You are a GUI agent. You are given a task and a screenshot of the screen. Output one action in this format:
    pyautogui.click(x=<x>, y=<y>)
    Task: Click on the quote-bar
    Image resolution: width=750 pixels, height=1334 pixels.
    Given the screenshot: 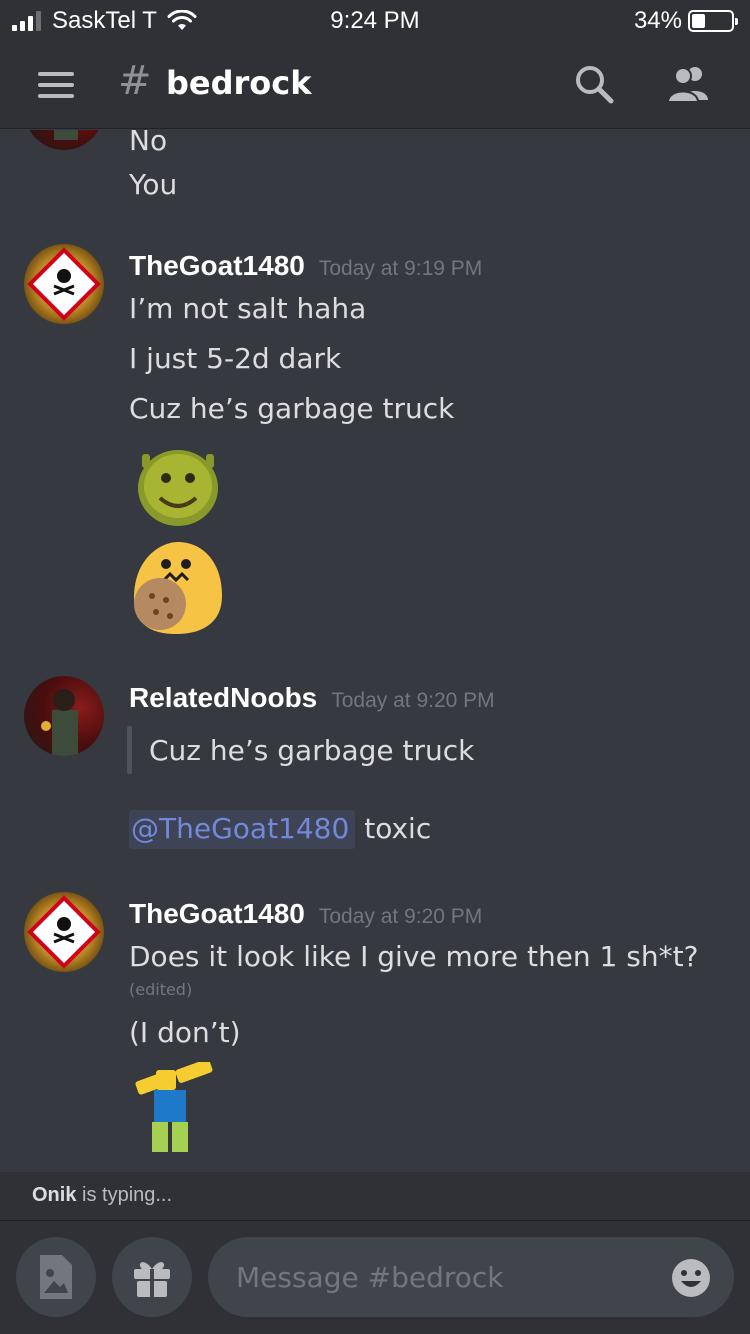 What is the action you would take?
    pyautogui.click(x=129, y=750)
    